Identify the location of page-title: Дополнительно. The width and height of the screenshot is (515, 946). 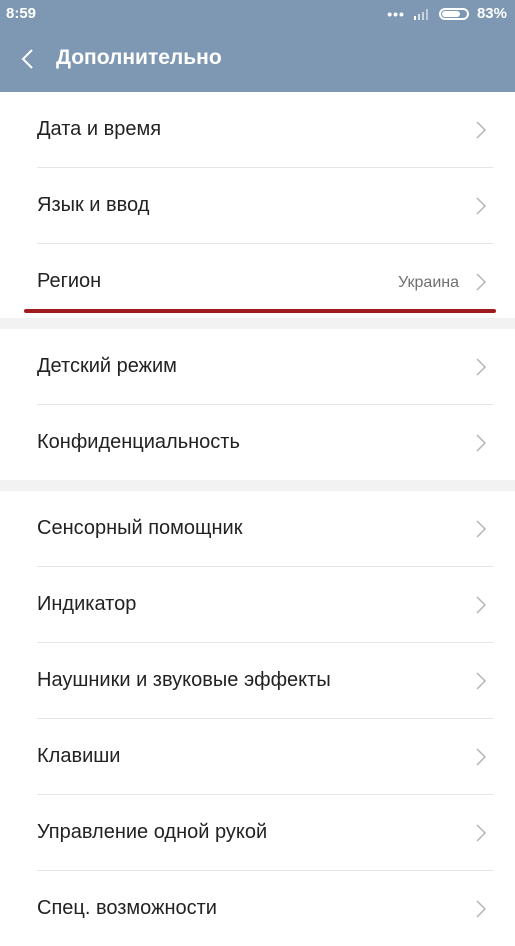
(139, 57).